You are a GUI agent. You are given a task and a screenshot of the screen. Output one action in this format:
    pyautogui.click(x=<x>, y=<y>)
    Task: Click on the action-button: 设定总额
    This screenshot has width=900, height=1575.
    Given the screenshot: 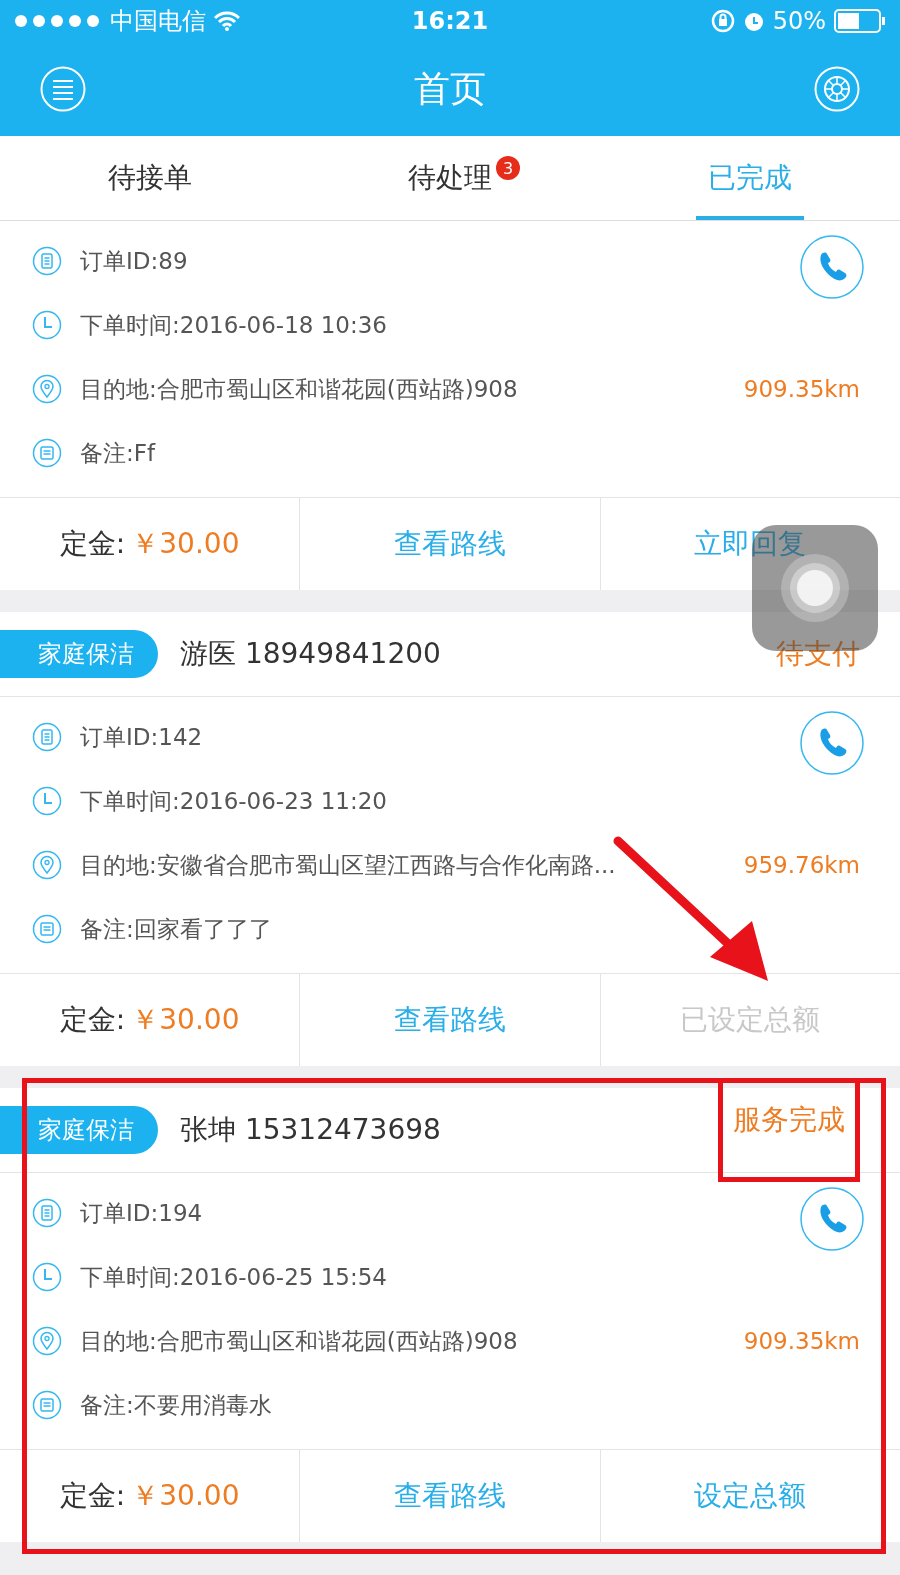 What is the action you would take?
    pyautogui.click(x=750, y=1496)
    